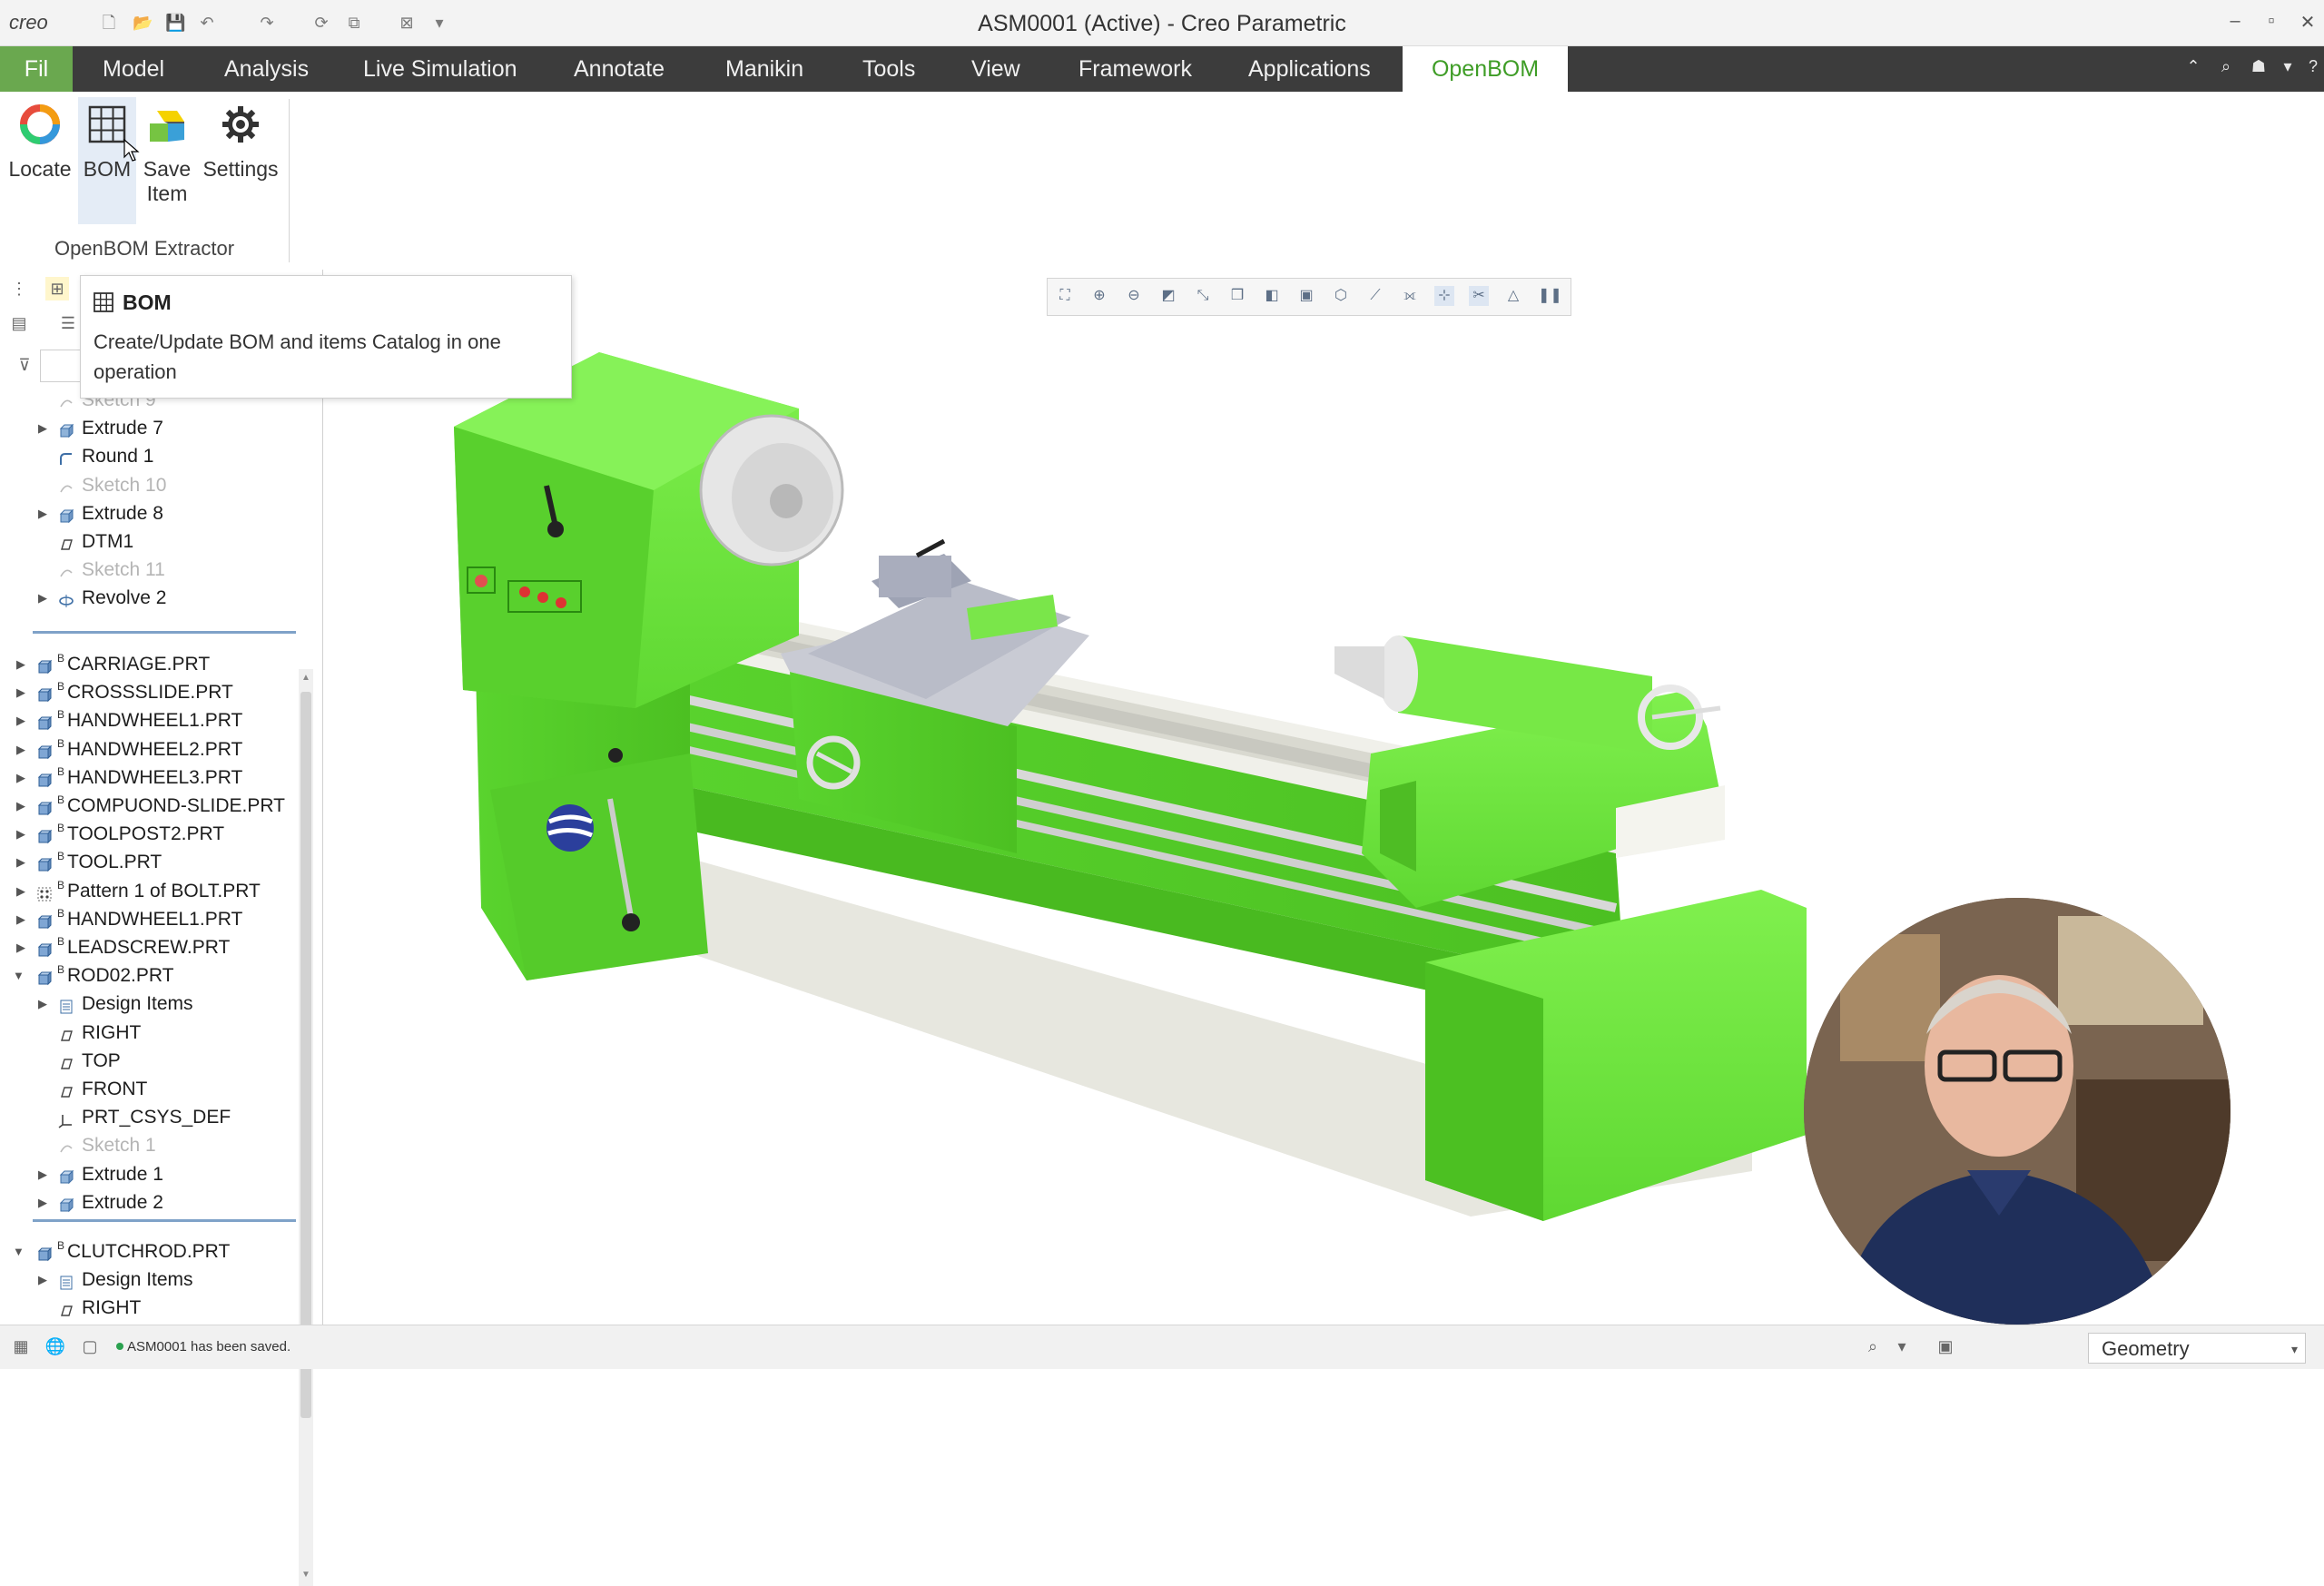 The image size is (2324, 1586). Describe the element at coordinates (148, 1089) in the screenshot. I see `tree-item: FRONT` at that location.